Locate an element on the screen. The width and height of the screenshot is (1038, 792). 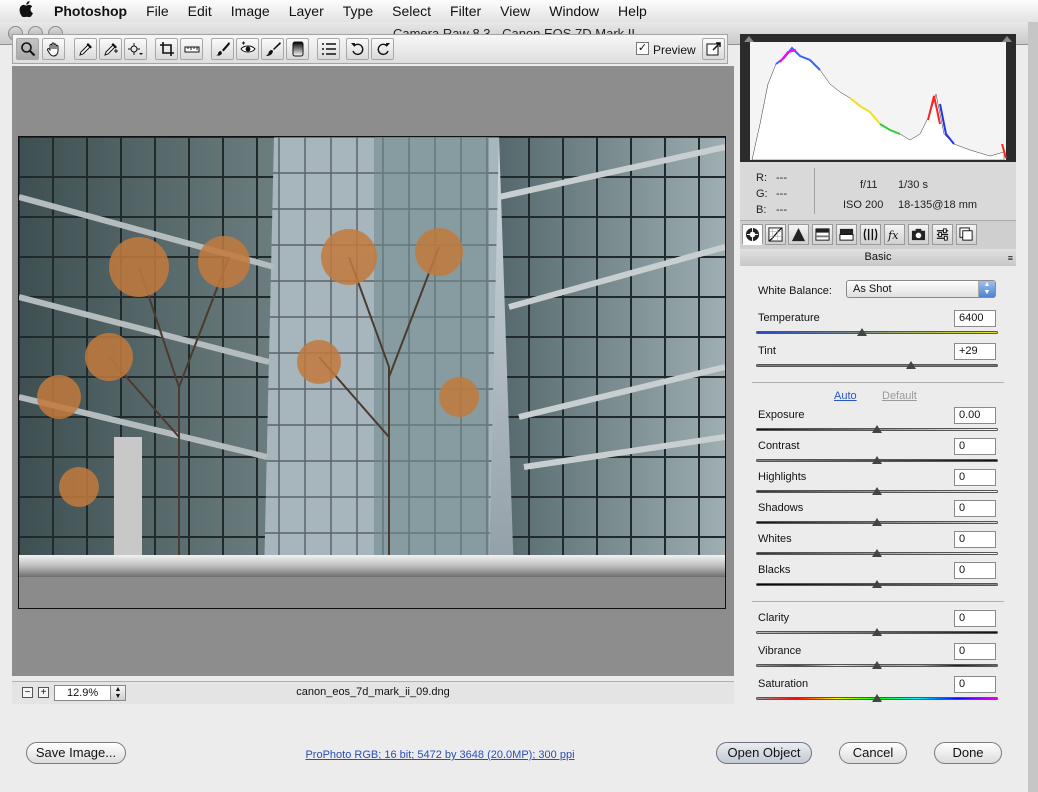
white-balance-label: White Balance: is located at coordinates (795, 291).